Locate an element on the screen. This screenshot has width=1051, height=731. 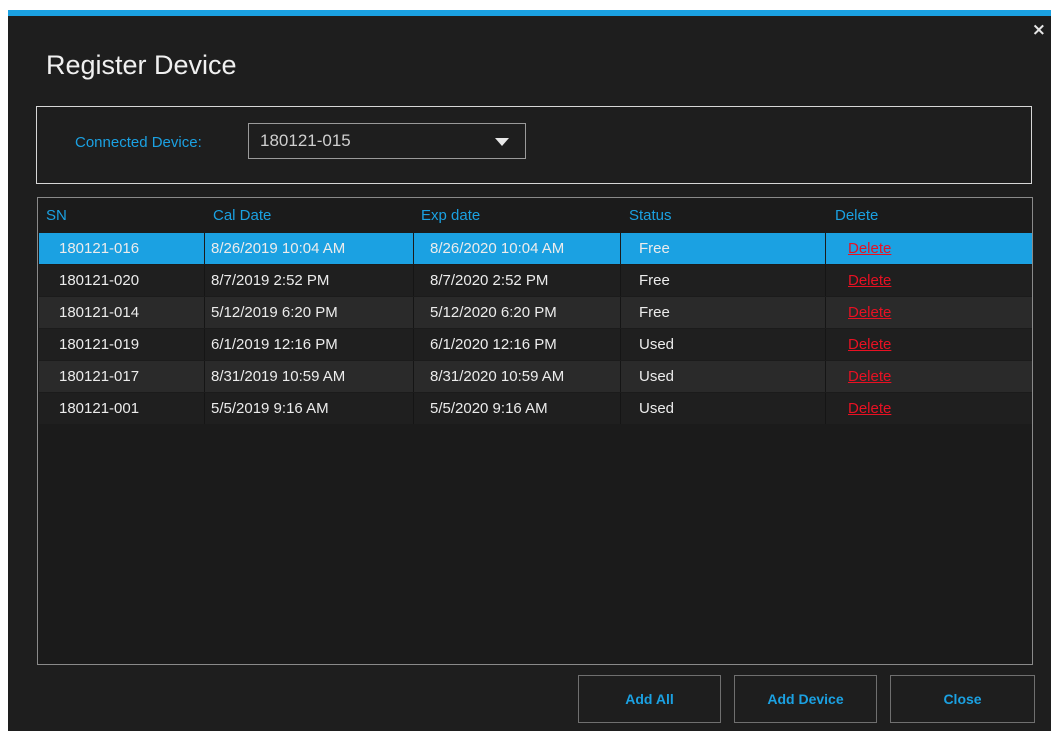
accent-bar is located at coordinates (529, 13).